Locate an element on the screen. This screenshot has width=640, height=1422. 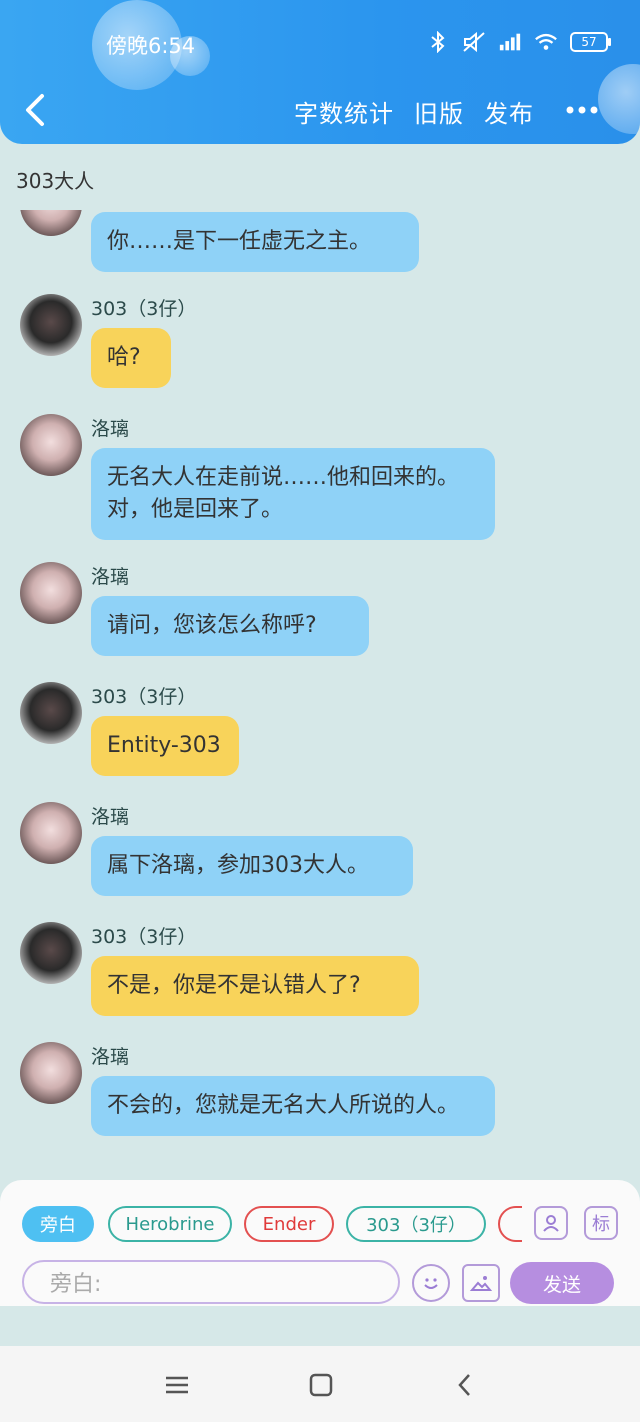
chat-title: 303大人 is located at coordinates (55, 181).